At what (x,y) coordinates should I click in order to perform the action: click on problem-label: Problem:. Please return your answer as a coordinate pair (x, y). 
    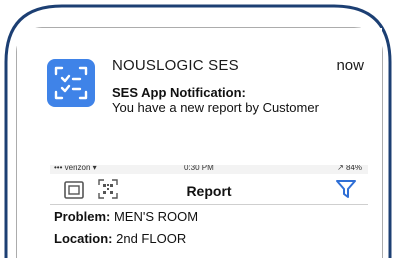
    Looking at the image, I should click on (82, 216).